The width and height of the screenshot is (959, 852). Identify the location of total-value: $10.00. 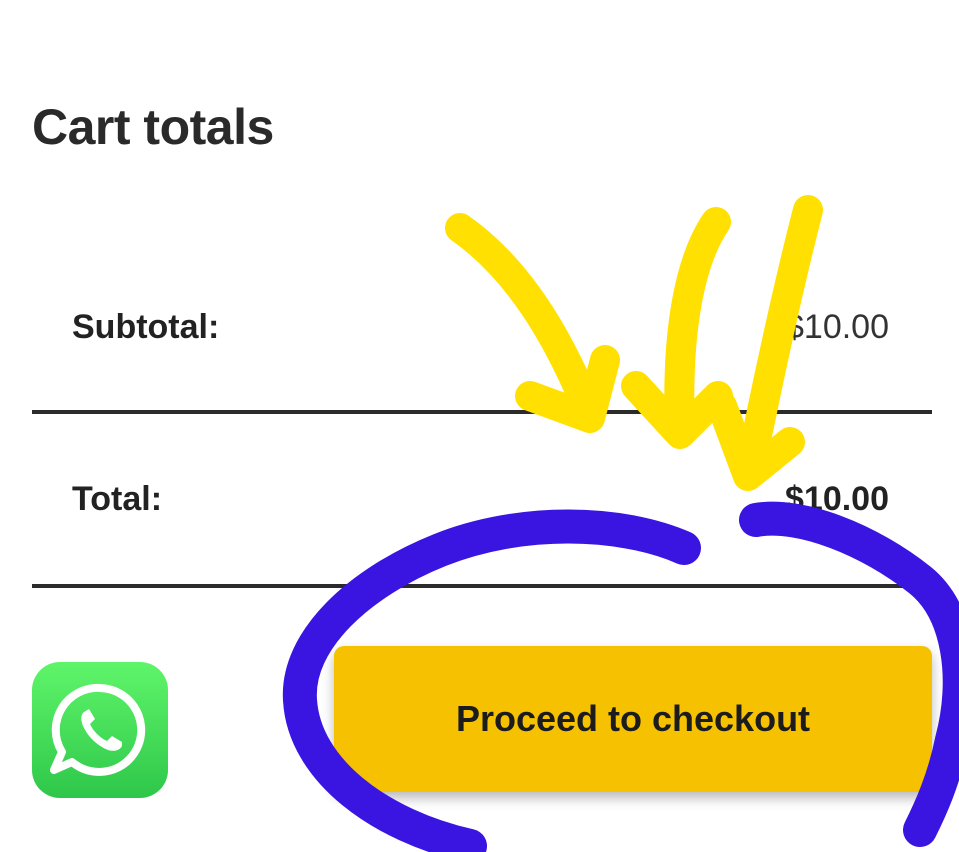
(837, 499).